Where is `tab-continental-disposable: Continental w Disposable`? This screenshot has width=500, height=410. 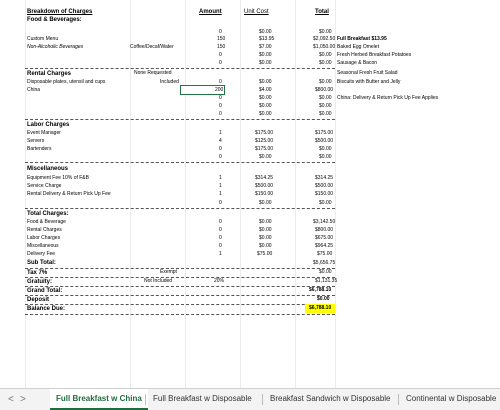 tab-continental-disposable: Continental w Disposable is located at coordinates (450, 399).